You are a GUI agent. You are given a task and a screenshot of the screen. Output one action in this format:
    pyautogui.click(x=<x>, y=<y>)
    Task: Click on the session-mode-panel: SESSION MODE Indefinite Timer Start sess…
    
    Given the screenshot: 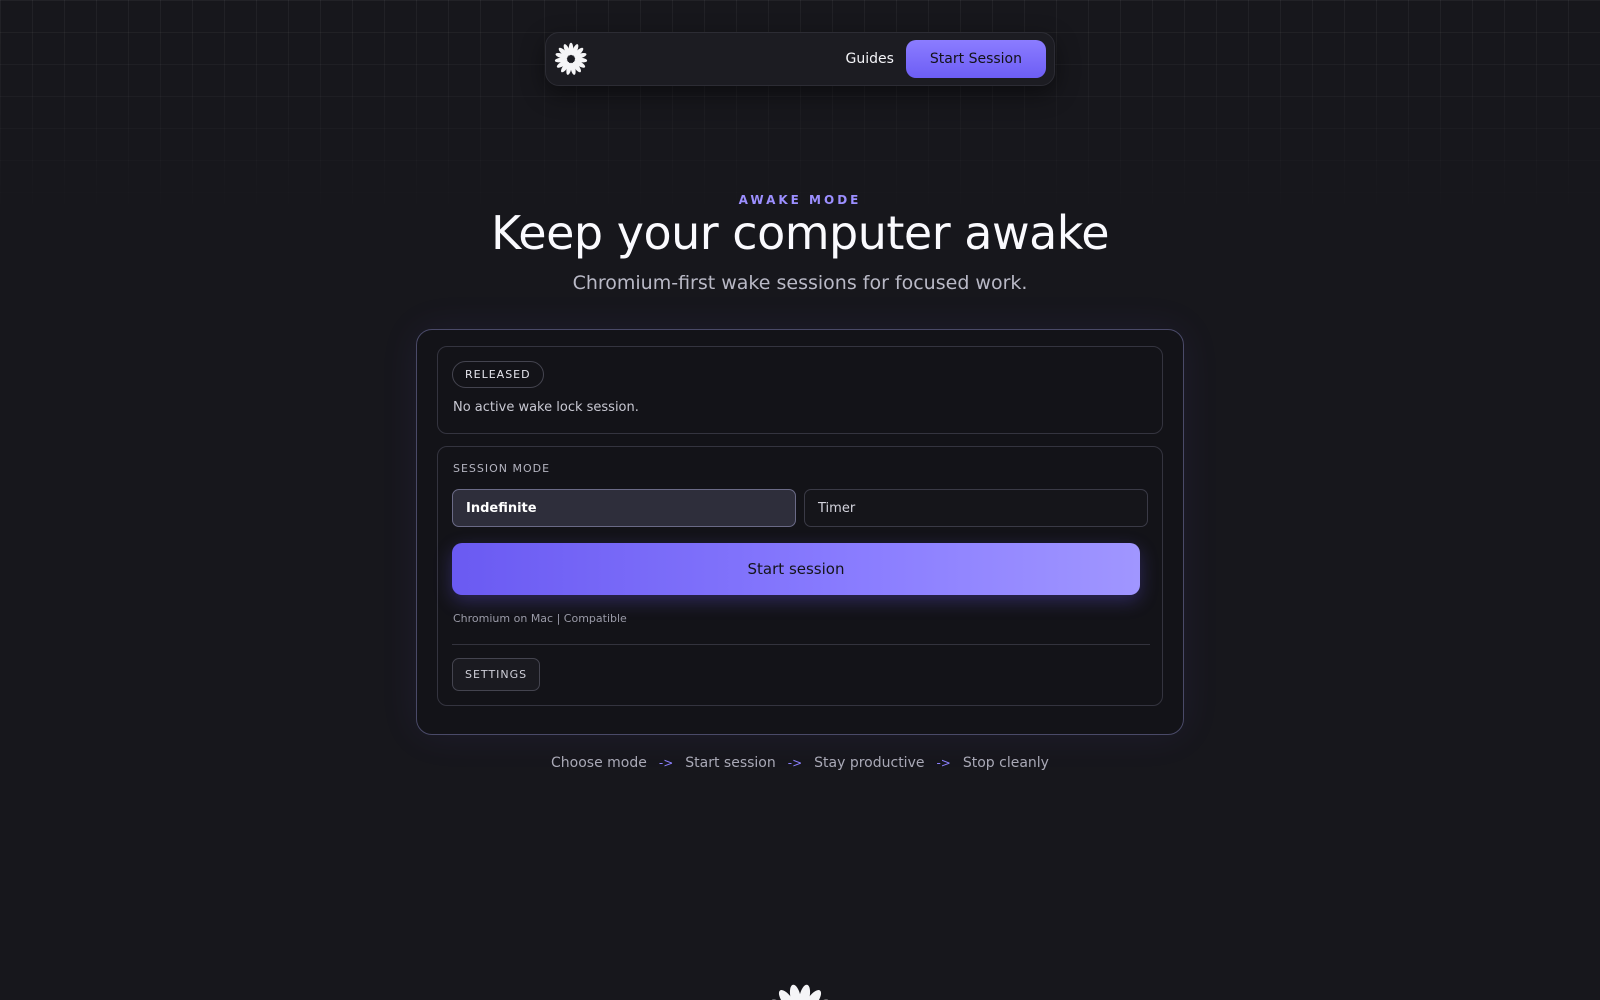 What is the action you would take?
    pyautogui.click(x=800, y=576)
    